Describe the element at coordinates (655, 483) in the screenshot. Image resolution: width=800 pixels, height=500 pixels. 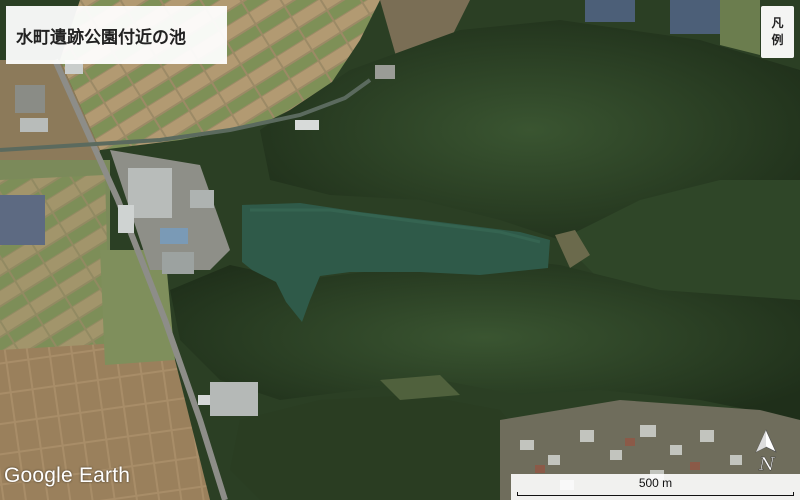
I see `scale-label: 500 m` at that location.